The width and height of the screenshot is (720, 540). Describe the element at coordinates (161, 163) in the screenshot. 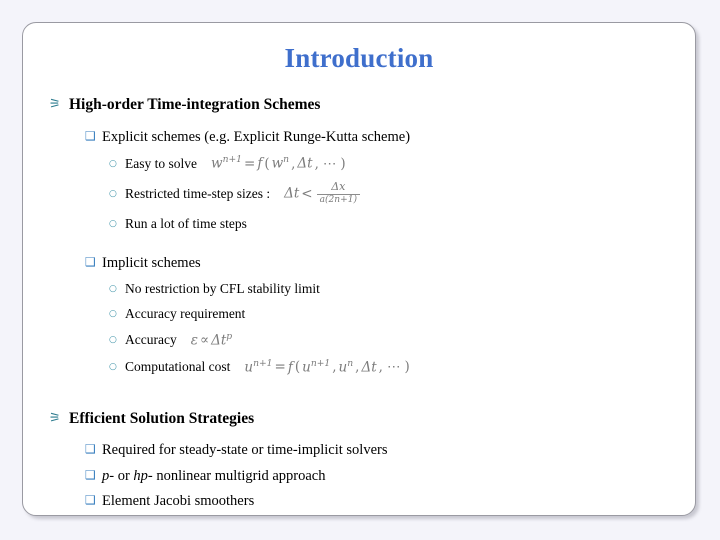

I see `item-label: Easy to solve` at that location.